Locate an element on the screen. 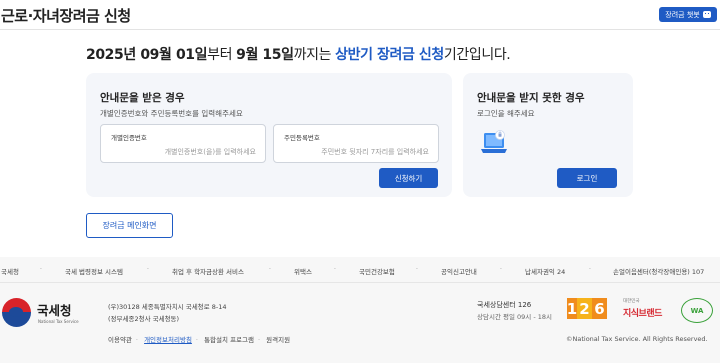 The height and width of the screenshot is (363, 720). rrn-field: 주민등록번호 주민번호 뒷자리 7자리를 입력하세요 is located at coordinates (356, 143).